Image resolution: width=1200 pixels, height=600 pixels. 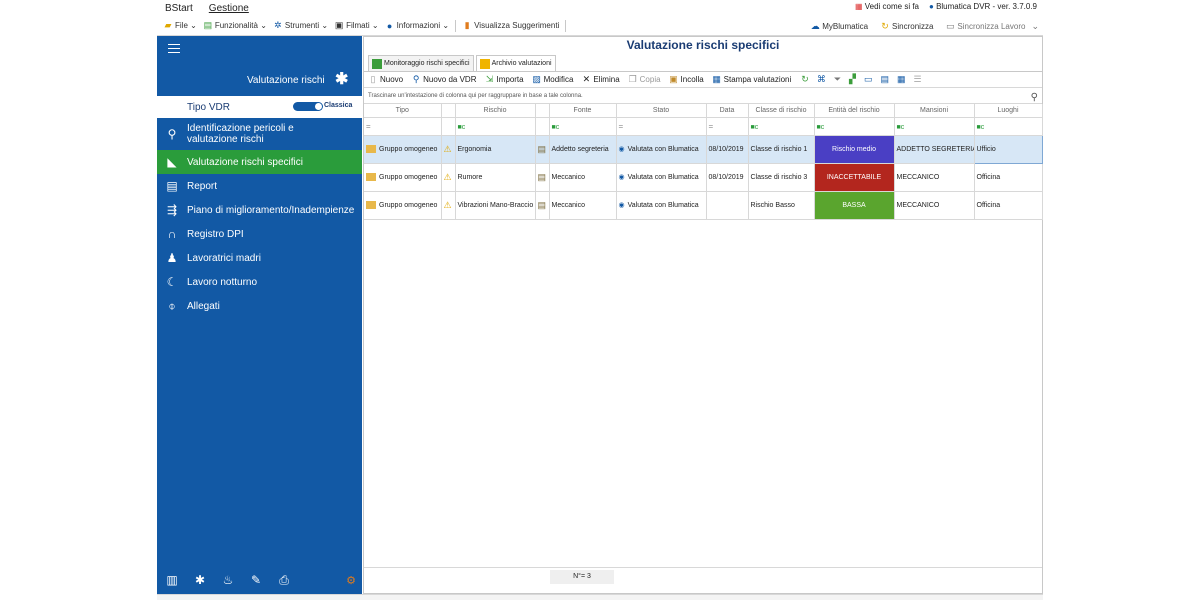 I want to click on column-header-stato: Stato, so click(x=661, y=111).